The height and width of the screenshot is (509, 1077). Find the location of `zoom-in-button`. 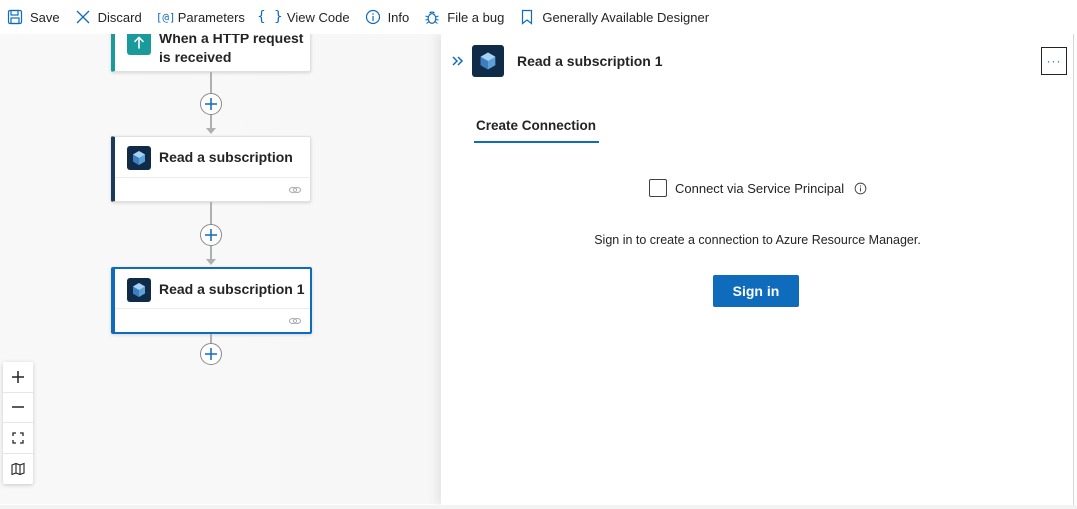

zoom-in-button is located at coordinates (18, 377).